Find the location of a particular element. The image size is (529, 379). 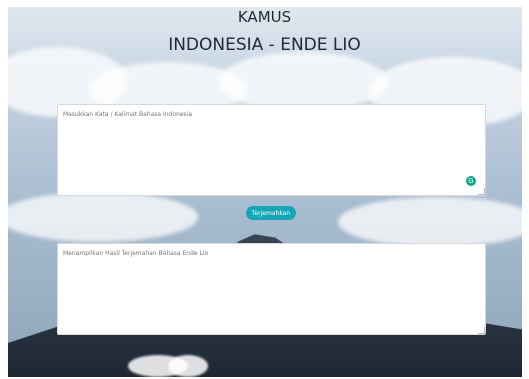

translate-button: Terjemahkan is located at coordinates (271, 213).